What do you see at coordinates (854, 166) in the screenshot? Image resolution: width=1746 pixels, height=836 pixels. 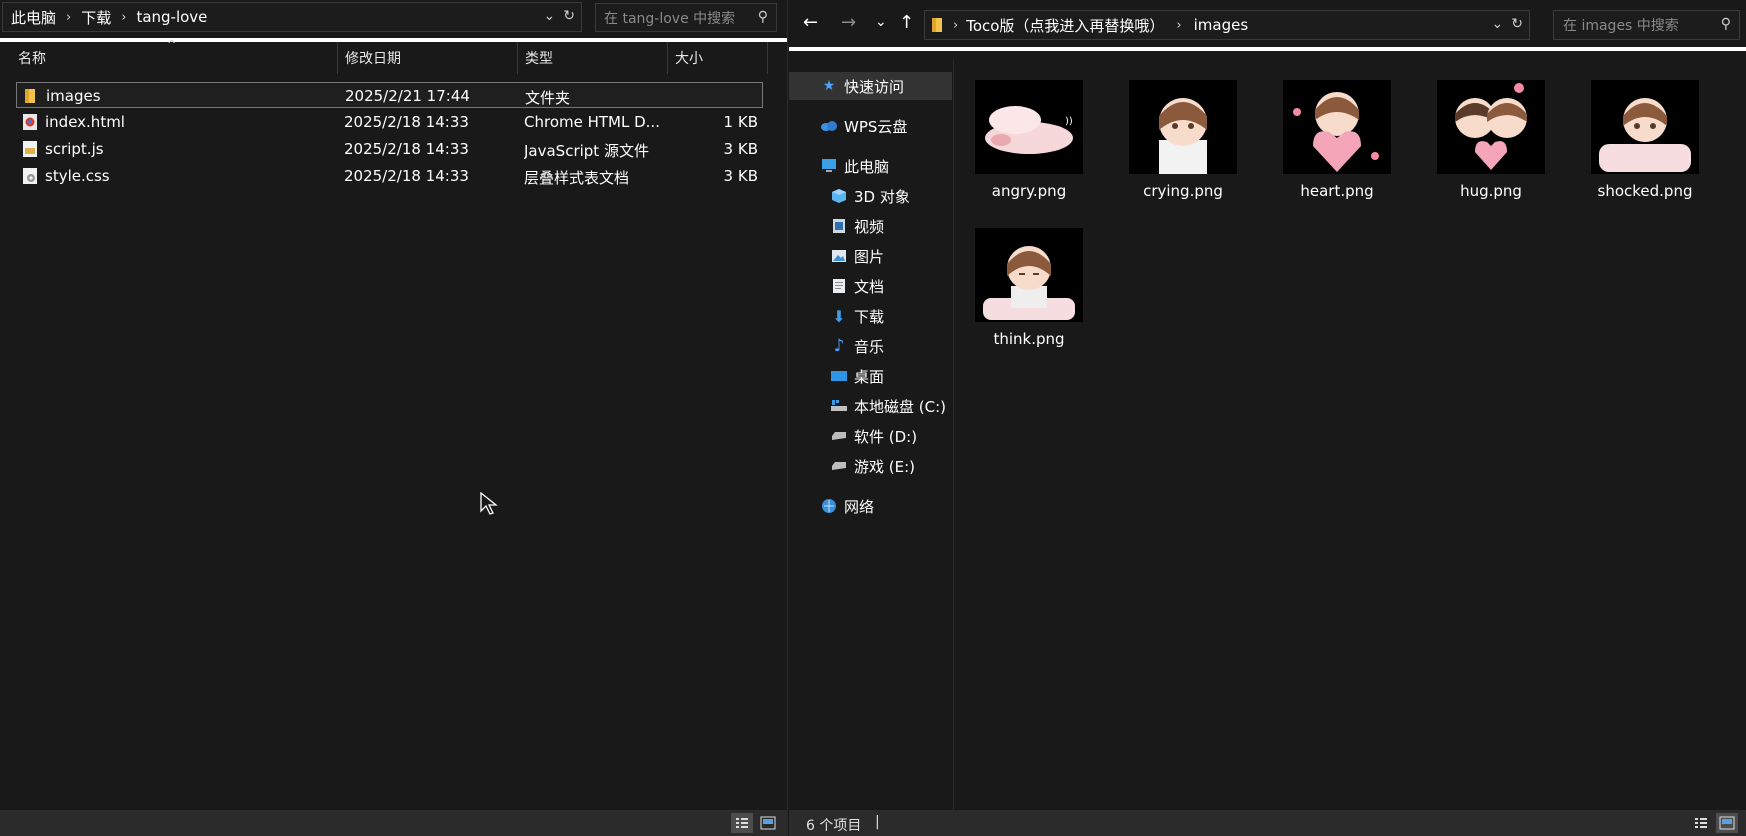 I see `tree-item-this-pc: 此电脑` at bounding box center [854, 166].